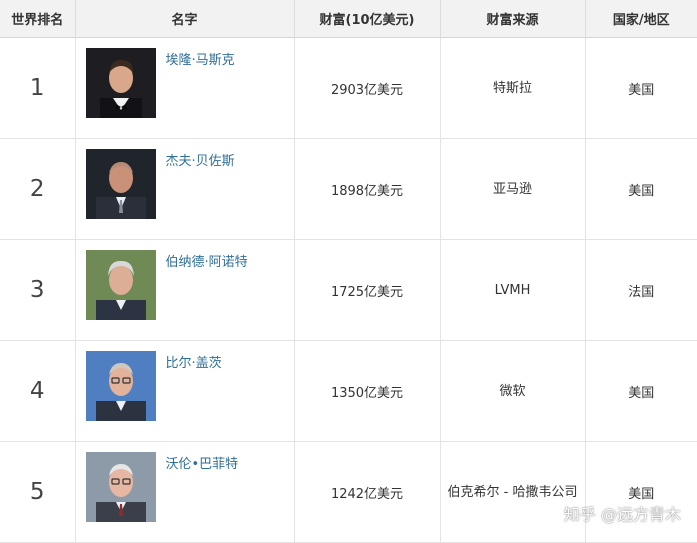  Describe the element at coordinates (622, 514) in the screenshot. I see `watermark: 知乎 @远方青木` at that location.